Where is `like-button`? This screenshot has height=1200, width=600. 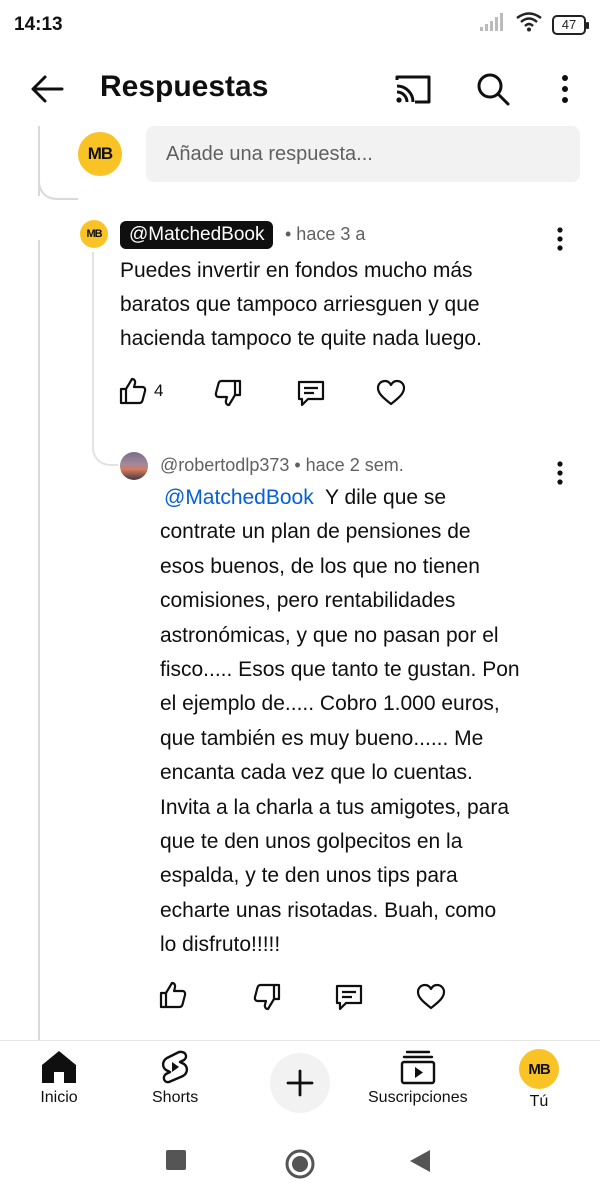 like-button is located at coordinates (173, 995).